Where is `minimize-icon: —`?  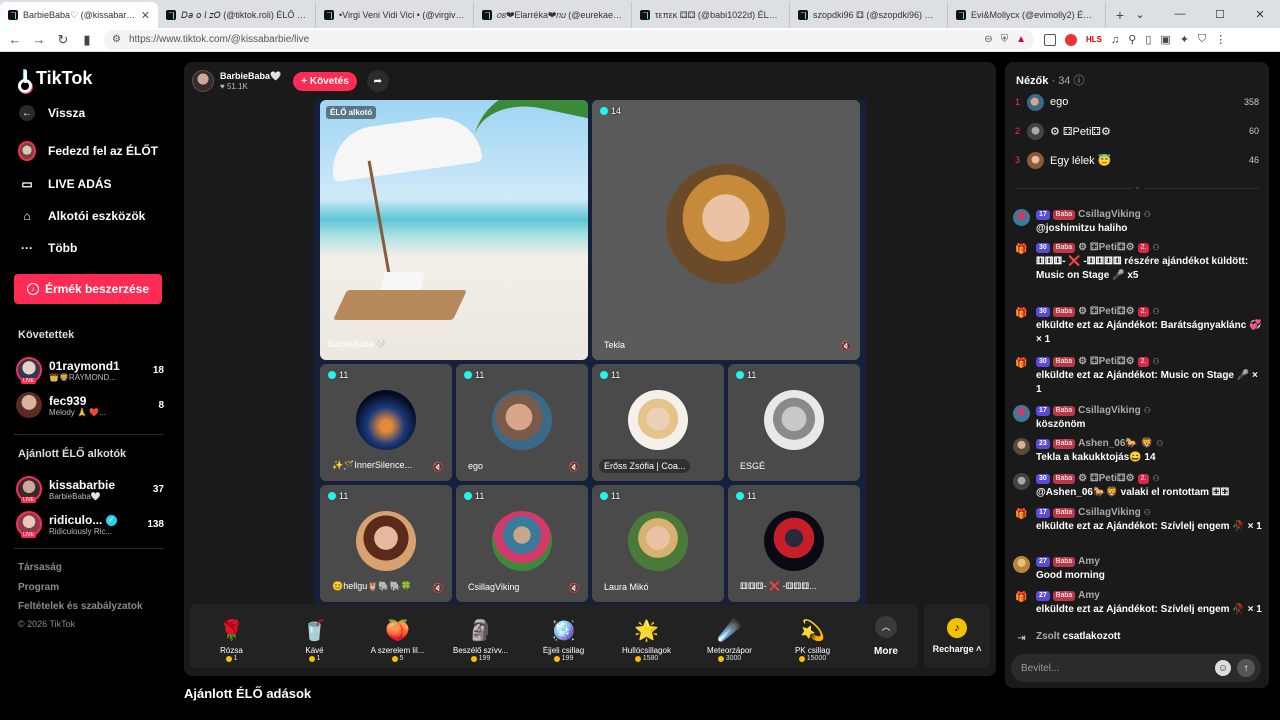
minimize-icon: — is located at coordinates (1180, 14).